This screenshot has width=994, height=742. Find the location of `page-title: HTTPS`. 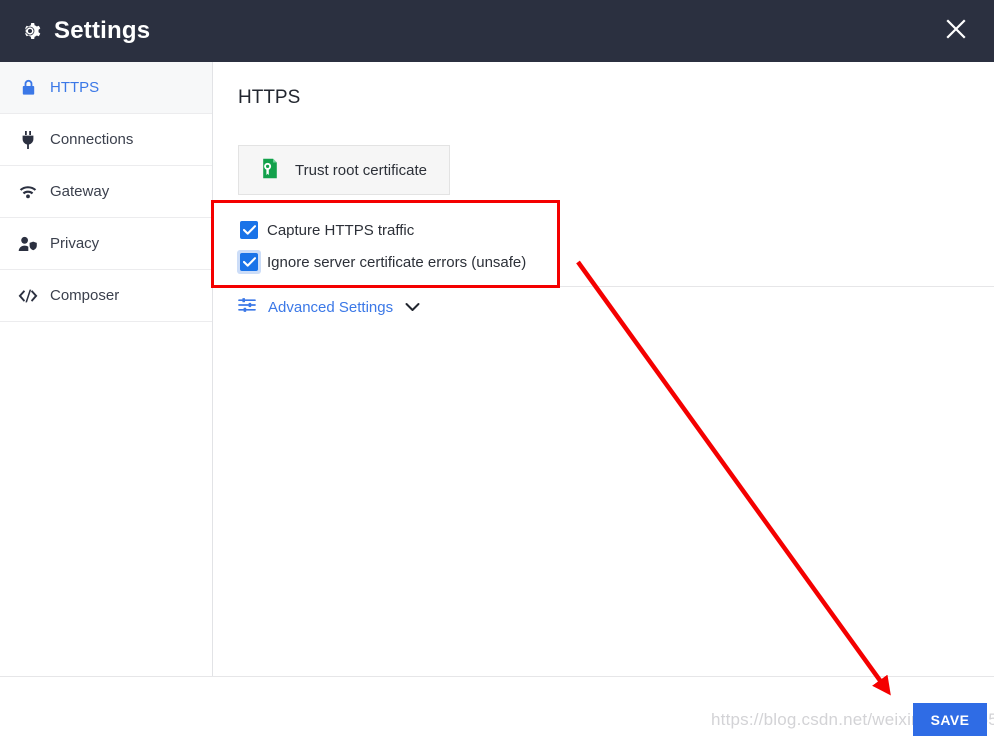

page-title: HTTPS is located at coordinates (269, 97).